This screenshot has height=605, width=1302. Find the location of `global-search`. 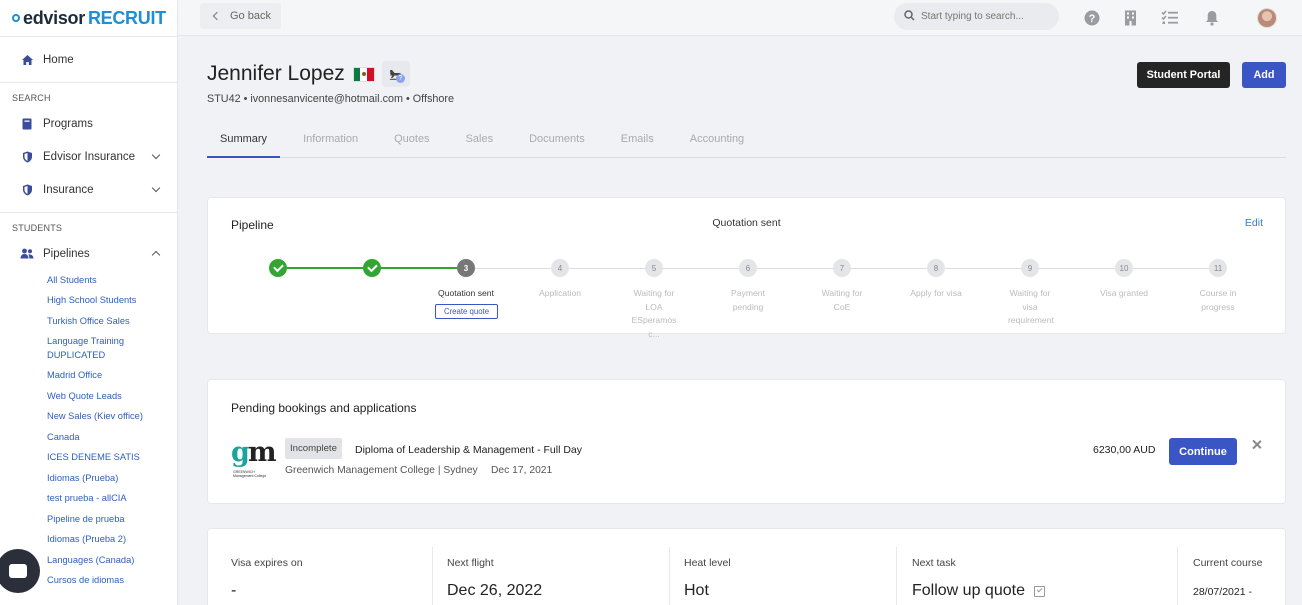

global-search is located at coordinates (976, 16).